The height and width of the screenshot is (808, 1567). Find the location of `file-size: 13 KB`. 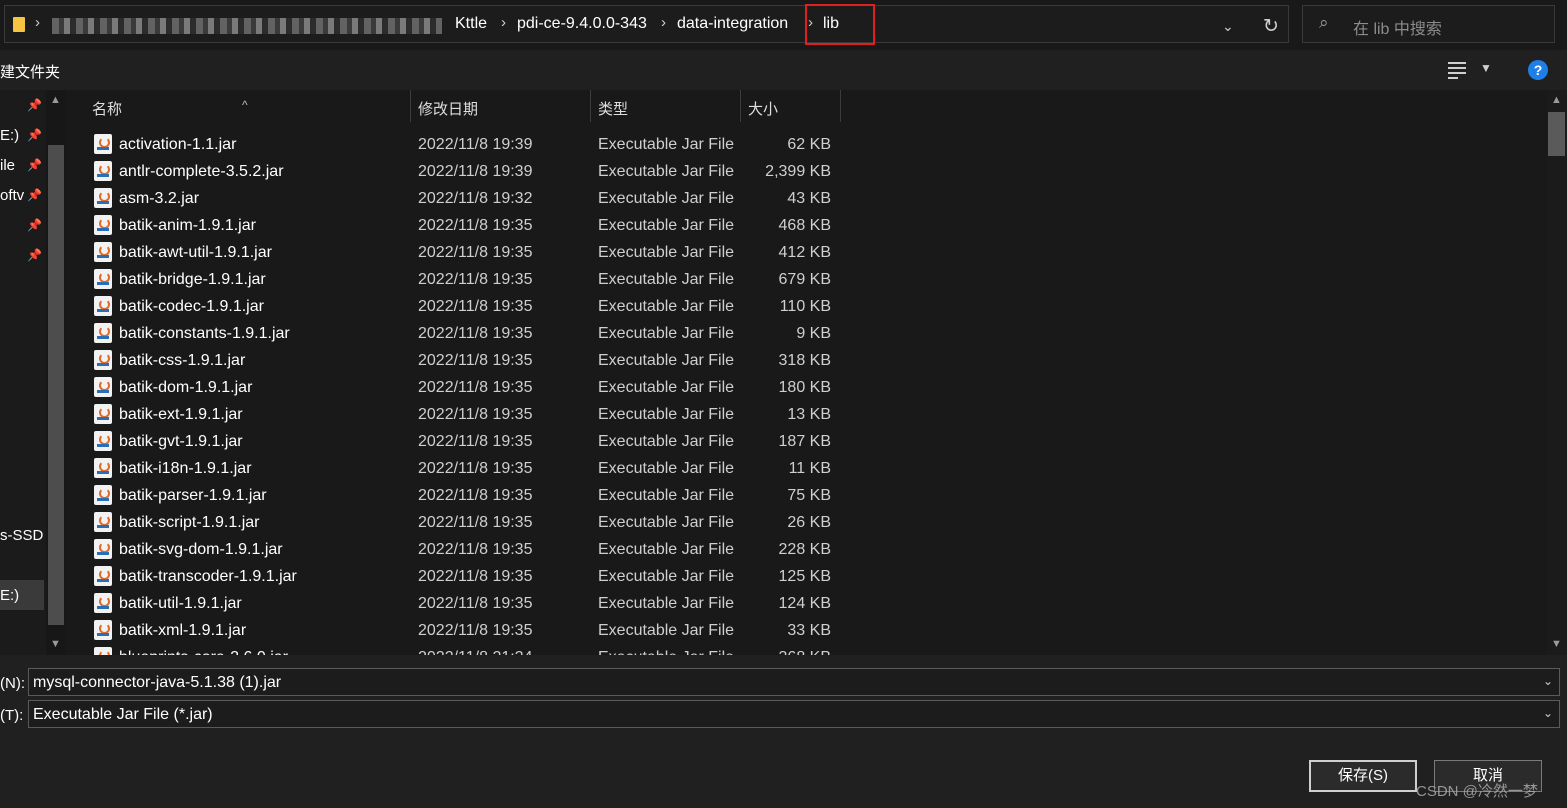

file-size: 13 KB is located at coordinates (809, 414).